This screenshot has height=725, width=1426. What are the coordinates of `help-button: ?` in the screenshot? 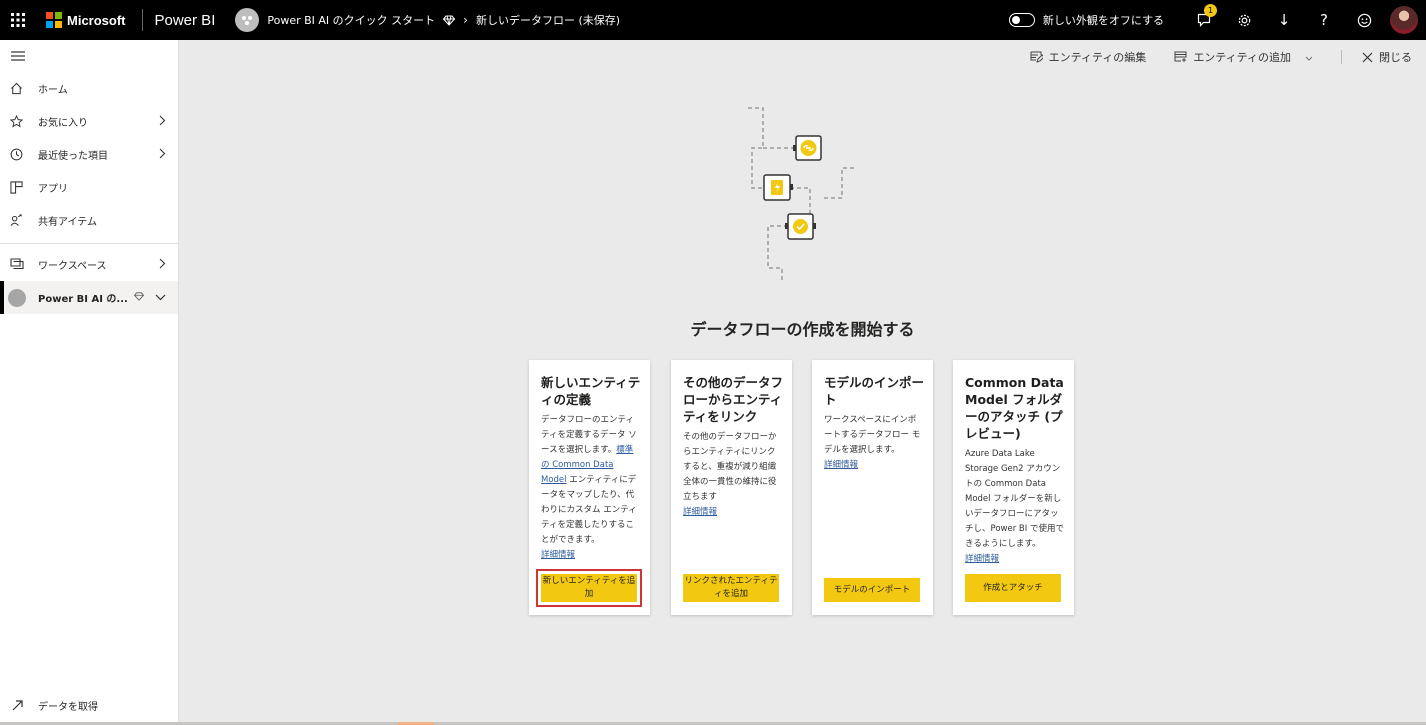 It's located at (1324, 20).